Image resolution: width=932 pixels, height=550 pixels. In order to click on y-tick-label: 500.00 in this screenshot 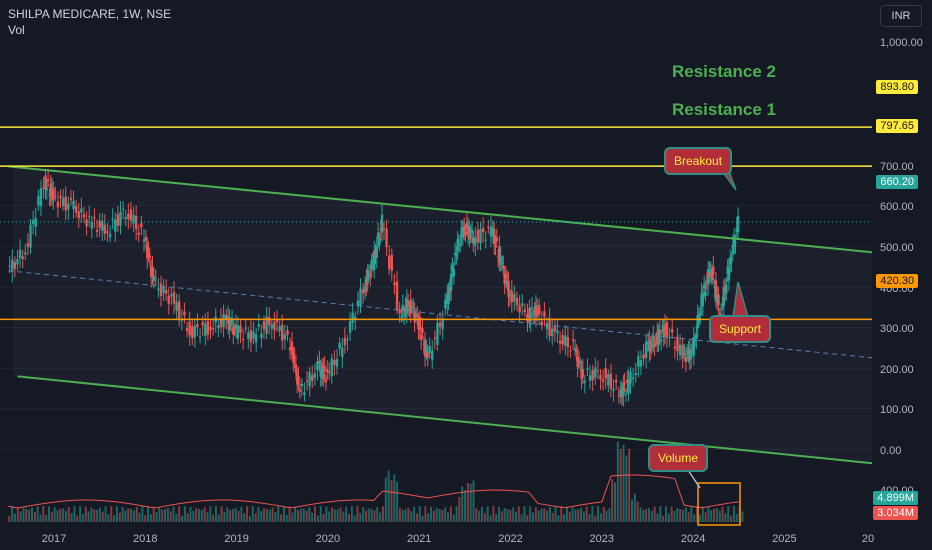, I will do `click(897, 248)`.